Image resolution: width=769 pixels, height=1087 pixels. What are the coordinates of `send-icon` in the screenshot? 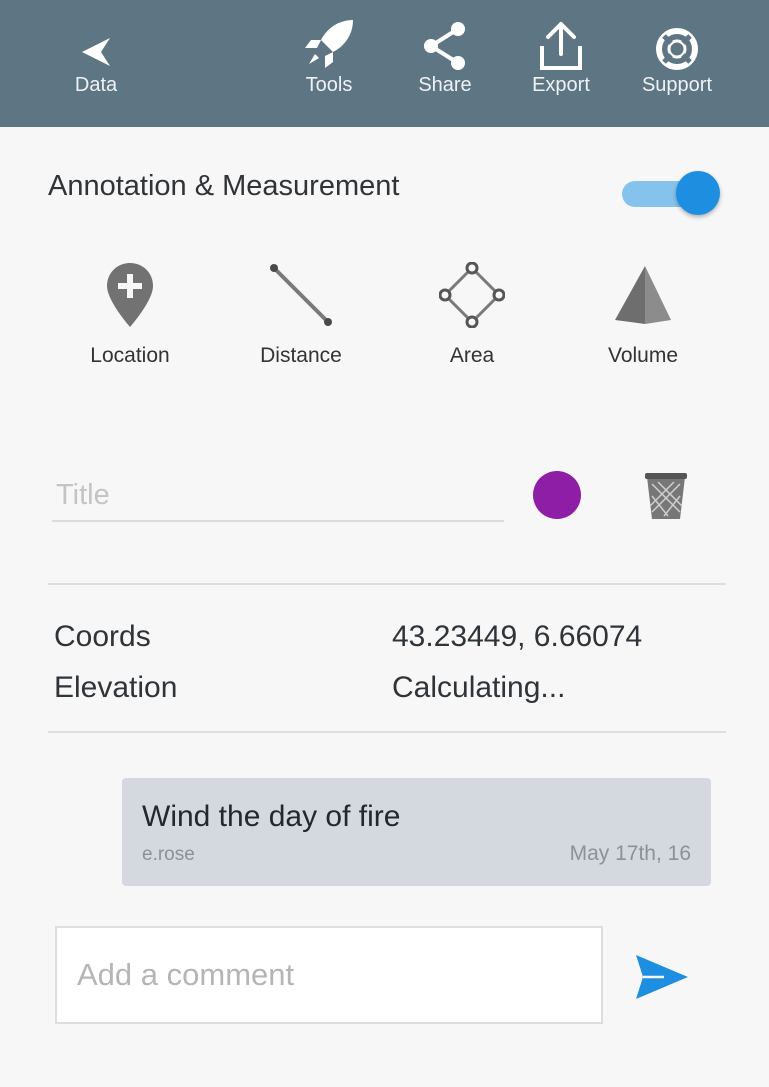 It's located at (662, 977).